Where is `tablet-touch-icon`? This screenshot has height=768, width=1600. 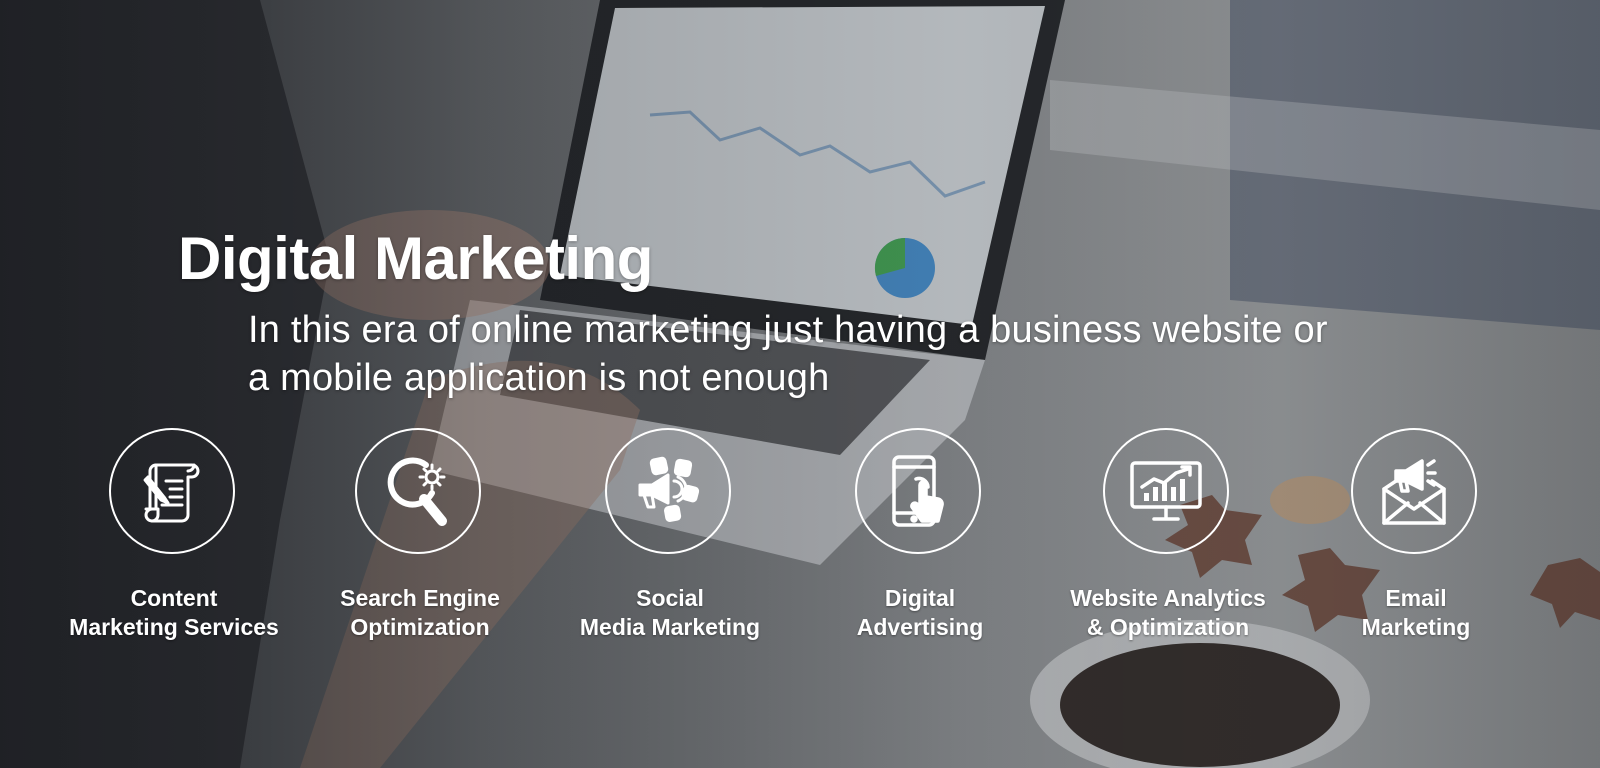
tablet-touch-icon is located at coordinates (918, 491).